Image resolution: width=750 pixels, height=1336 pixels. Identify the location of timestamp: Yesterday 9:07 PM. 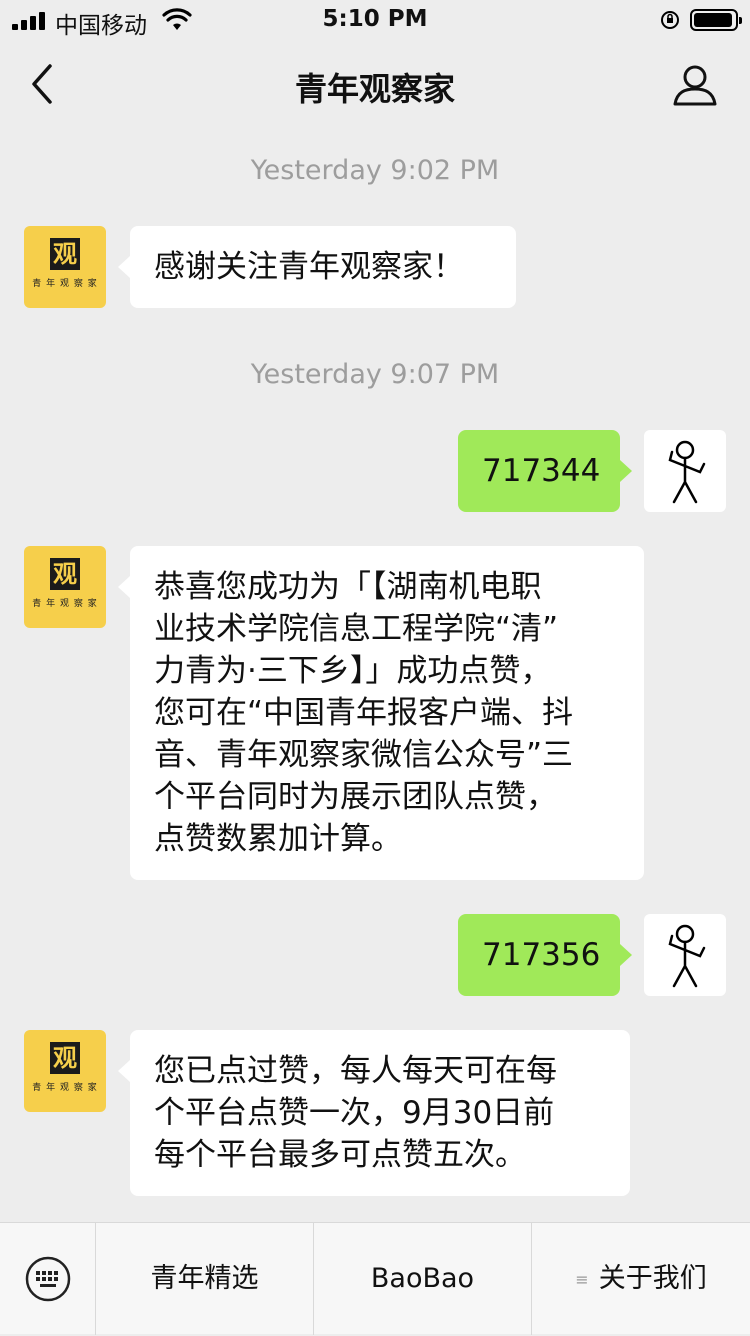
(375, 374).